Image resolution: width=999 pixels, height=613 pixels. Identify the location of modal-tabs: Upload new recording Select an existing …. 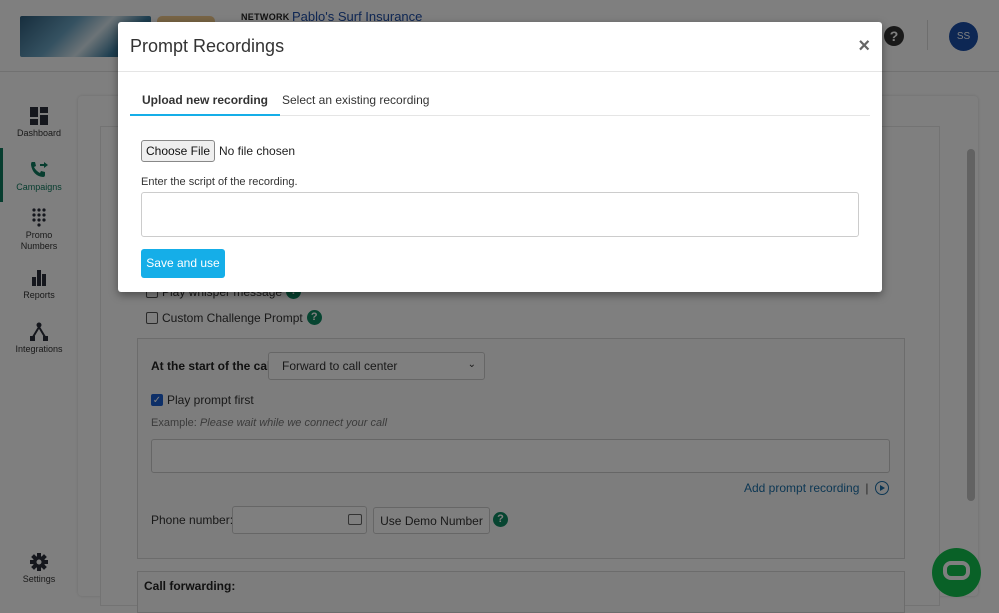
(500, 100).